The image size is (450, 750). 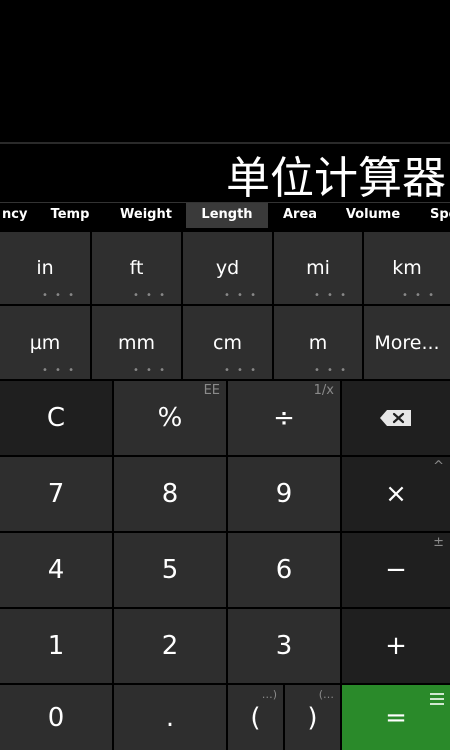 I want to click on display-text: 单位计算器, so click(x=336, y=178).